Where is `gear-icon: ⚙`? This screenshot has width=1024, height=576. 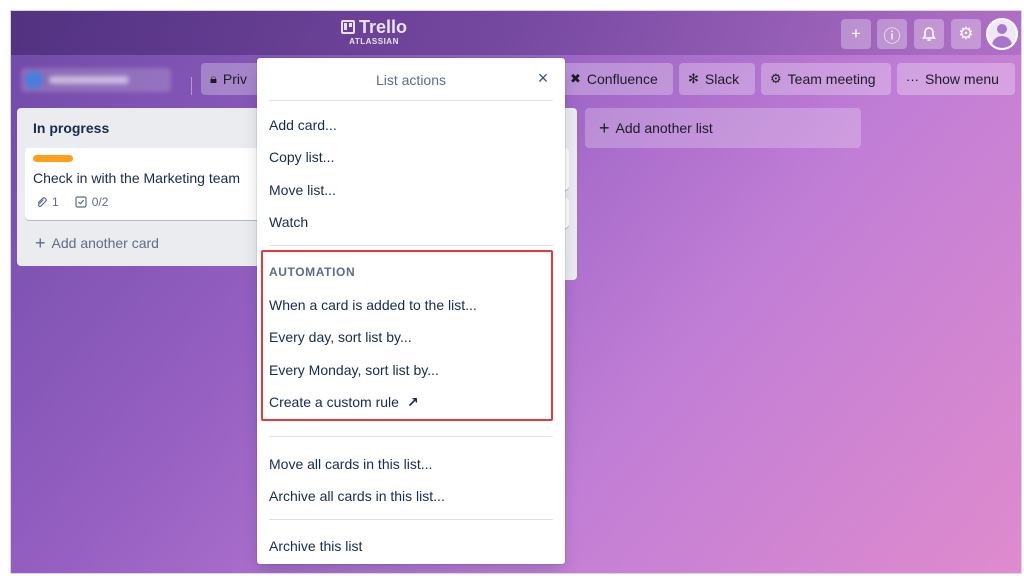 gear-icon: ⚙ is located at coordinates (966, 33).